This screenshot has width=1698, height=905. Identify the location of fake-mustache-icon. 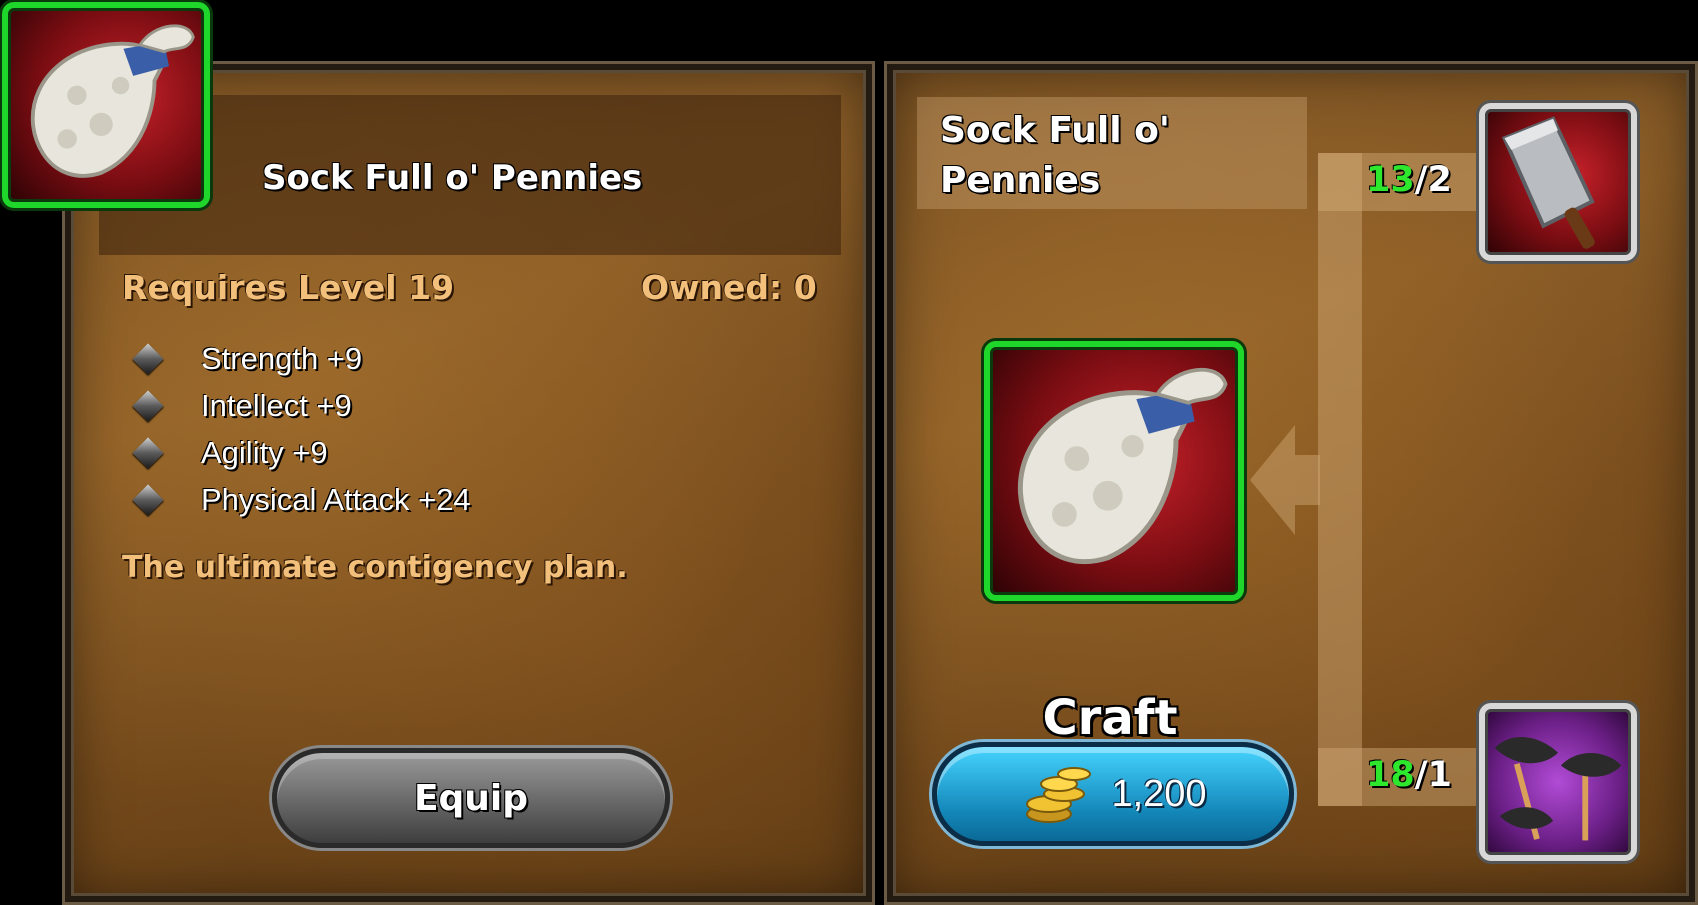
(1558, 782).